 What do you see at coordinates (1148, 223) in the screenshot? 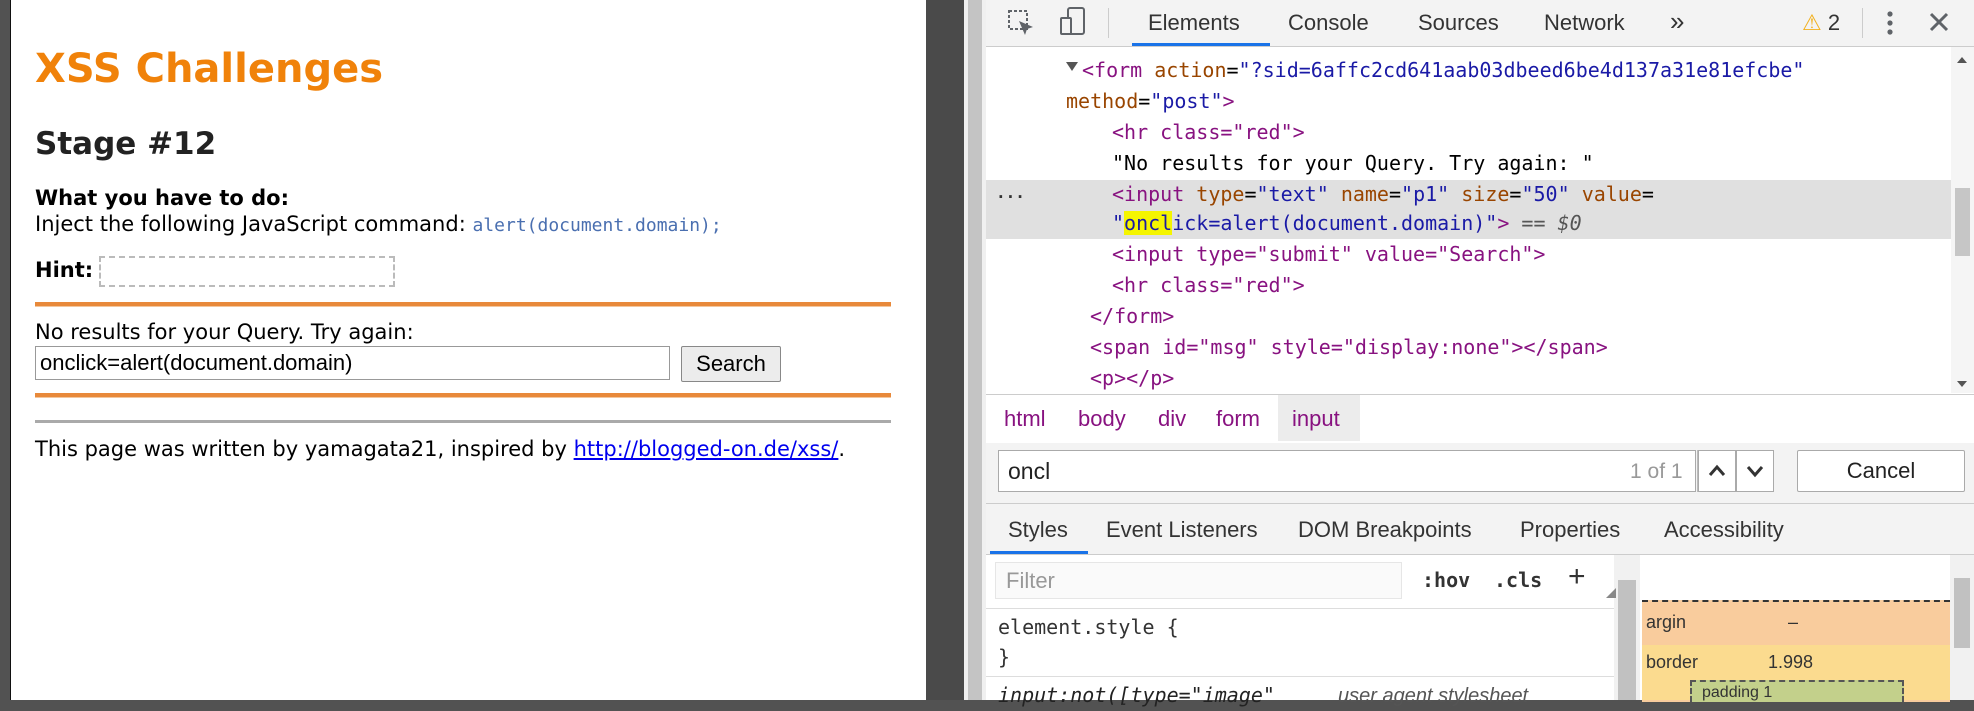
I see `search-match-highlight: oncl` at bounding box center [1148, 223].